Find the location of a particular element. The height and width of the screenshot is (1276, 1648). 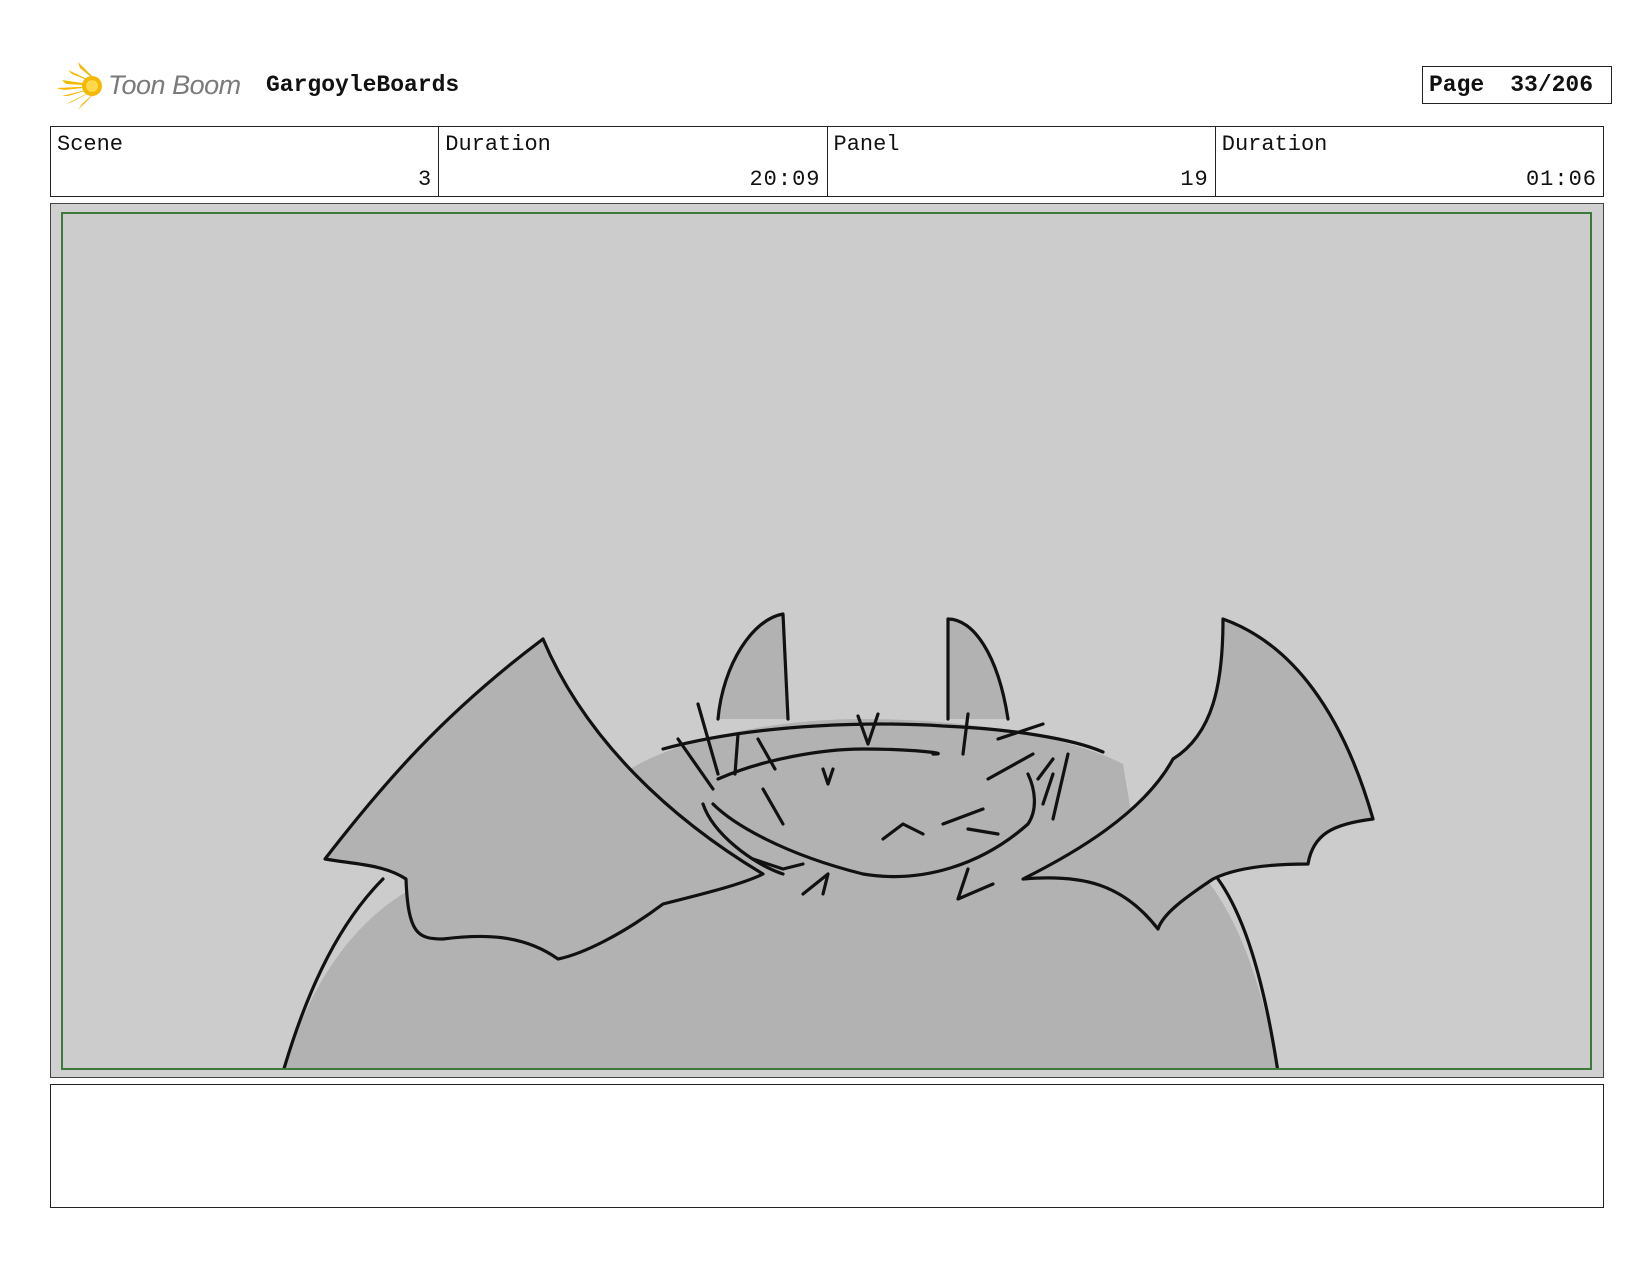

header: Toon Boom GargoyleBoards Page 33/206 is located at coordinates (832, 88).